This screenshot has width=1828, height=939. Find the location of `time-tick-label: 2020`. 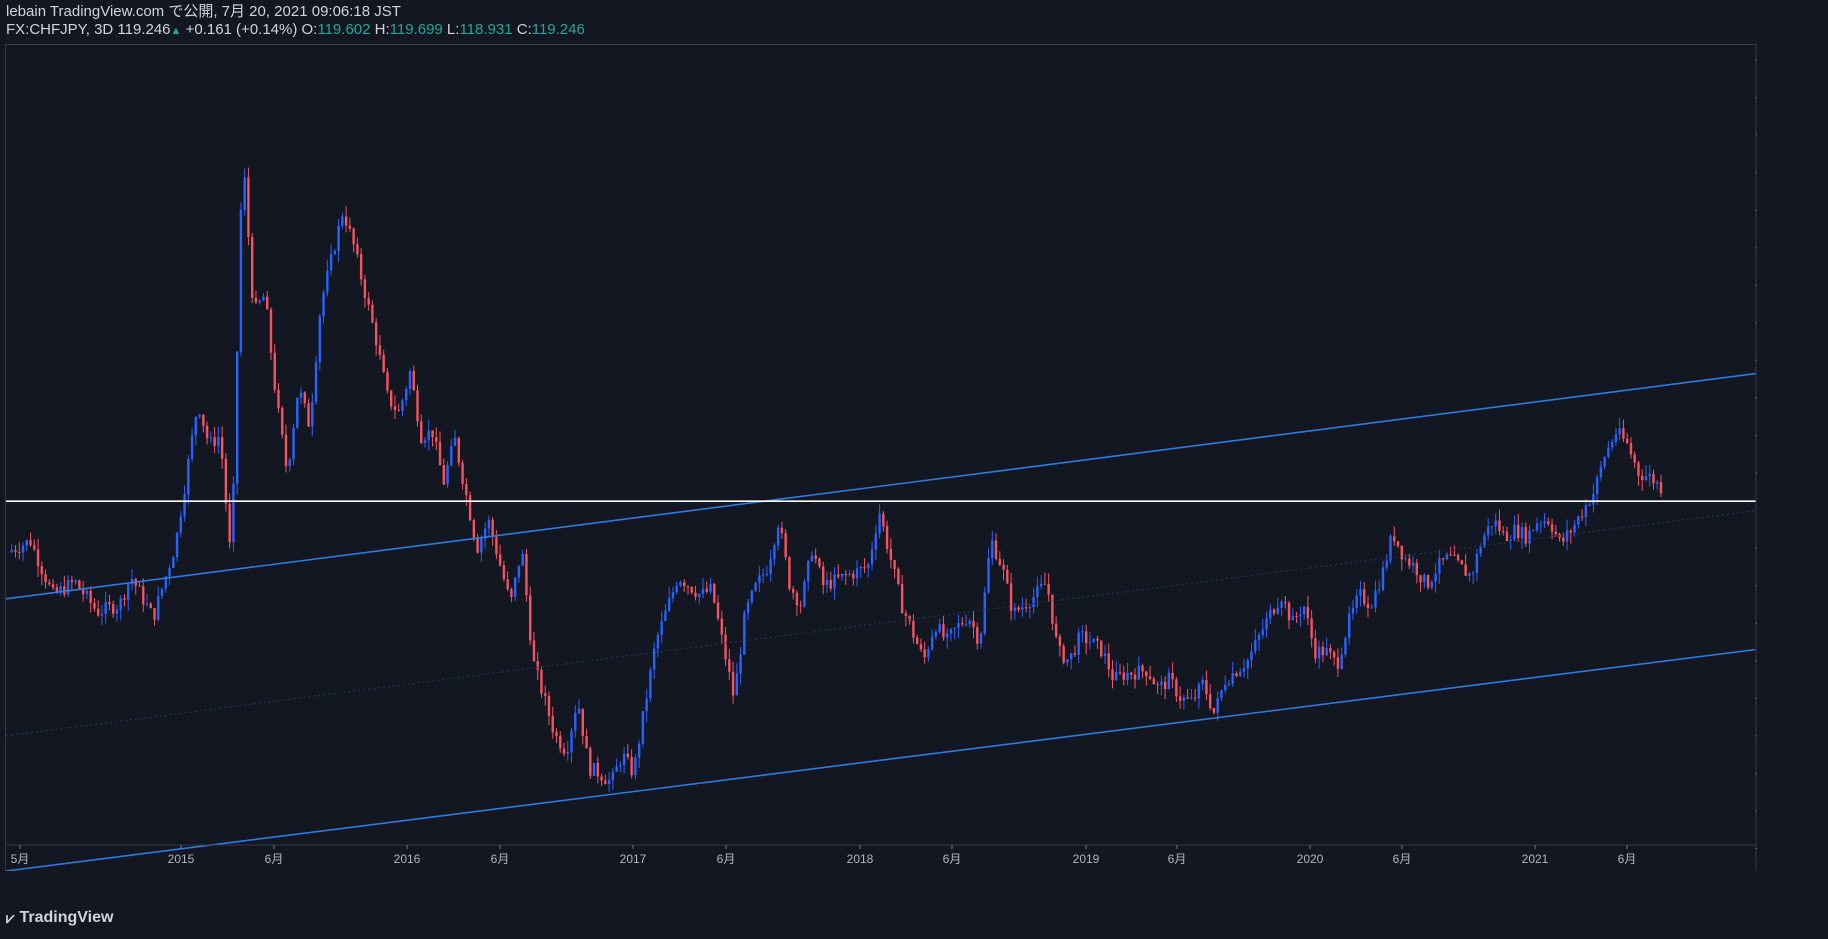

time-tick-label: 2020 is located at coordinates (1310, 859).